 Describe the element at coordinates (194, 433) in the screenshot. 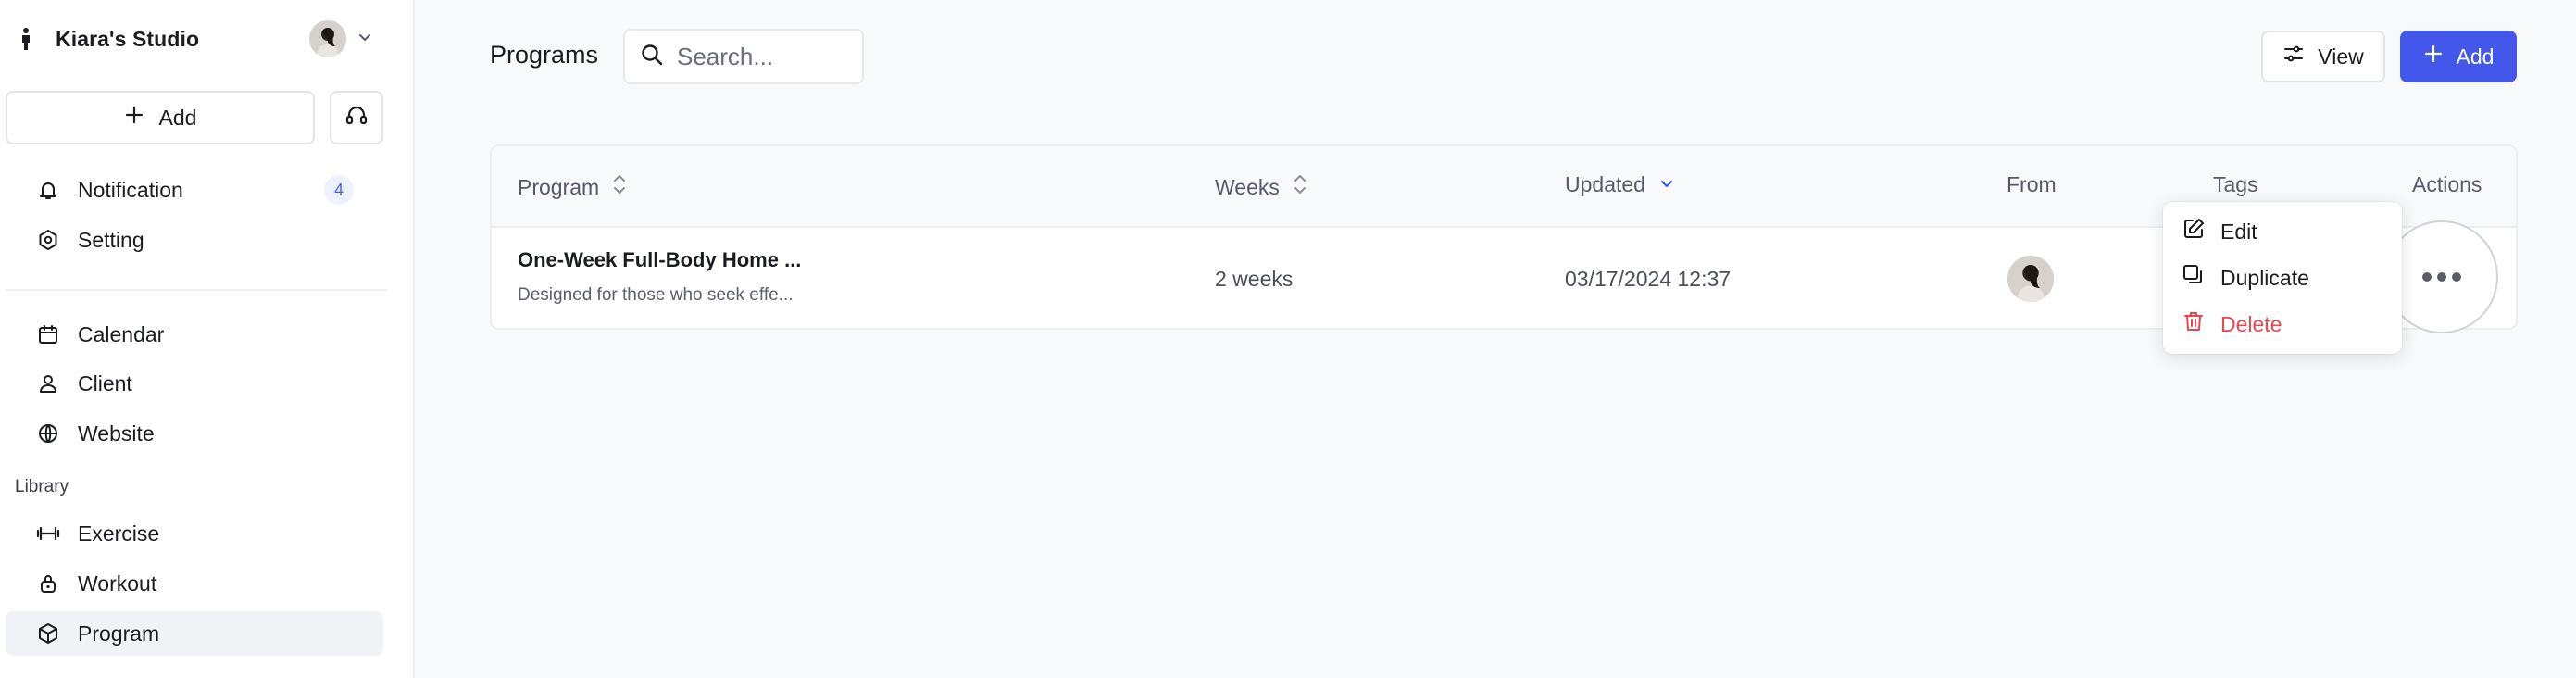

I see `sidebar-item-website: Website` at that location.